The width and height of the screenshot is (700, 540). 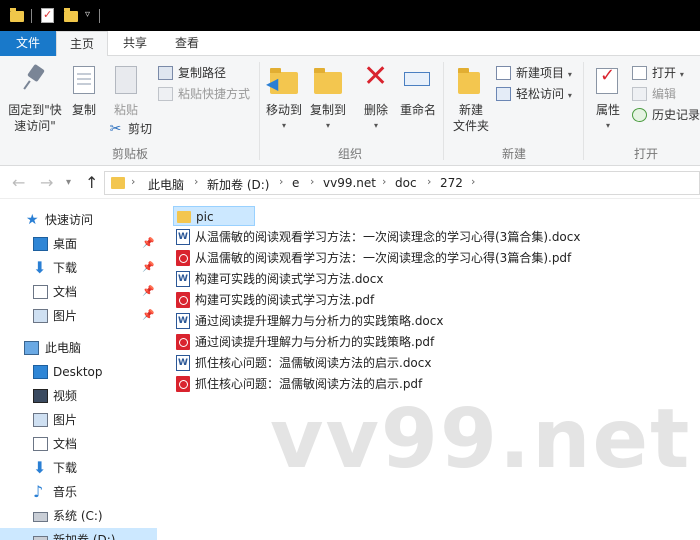 What do you see at coordinates (451, 183) in the screenshot?
I see `breadcrumb-272: 272` at bounding box center [451, 183].